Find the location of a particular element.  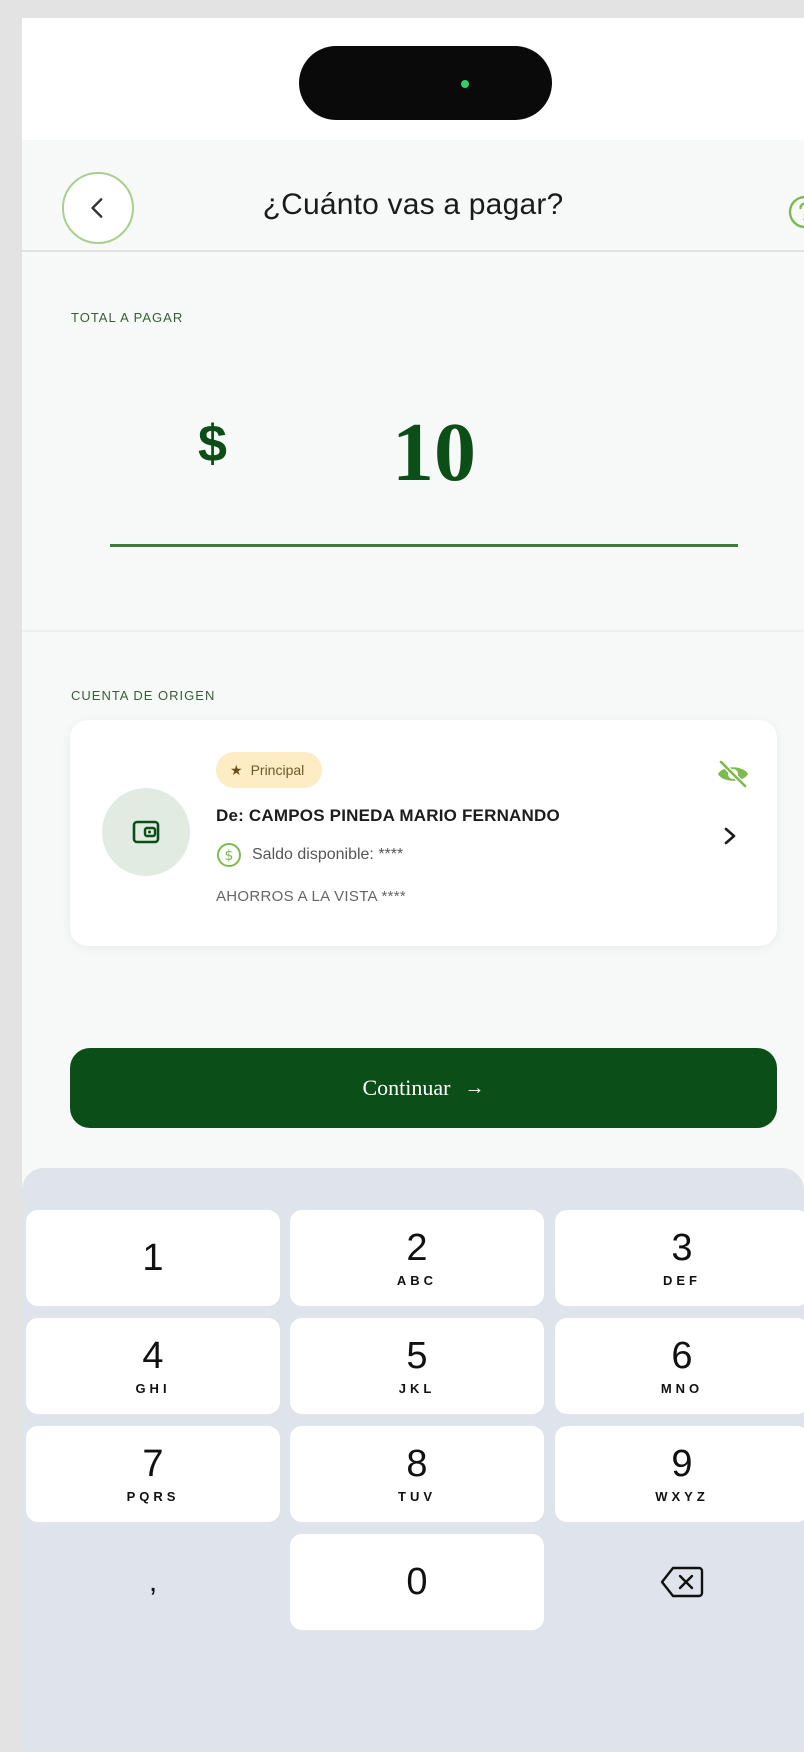

dynamic-island is located at coordinates (425, 83).